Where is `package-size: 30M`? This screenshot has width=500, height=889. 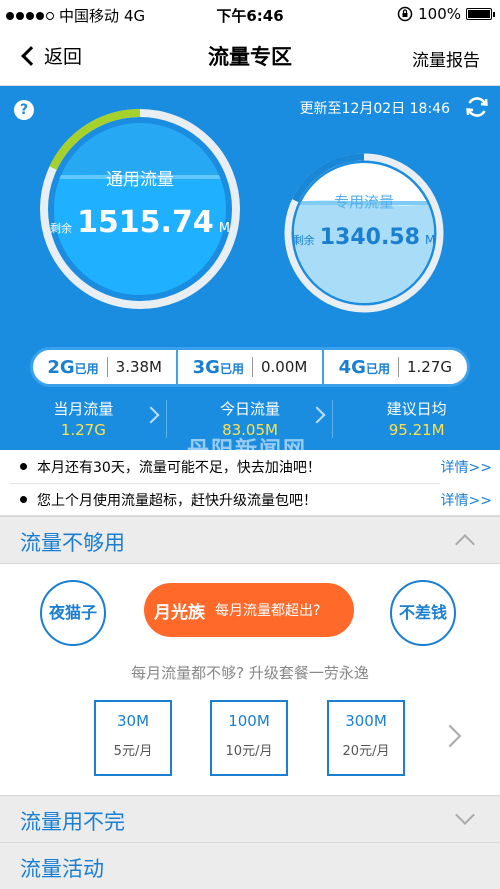 package-size: 30M is located at coordinates (133, 721).